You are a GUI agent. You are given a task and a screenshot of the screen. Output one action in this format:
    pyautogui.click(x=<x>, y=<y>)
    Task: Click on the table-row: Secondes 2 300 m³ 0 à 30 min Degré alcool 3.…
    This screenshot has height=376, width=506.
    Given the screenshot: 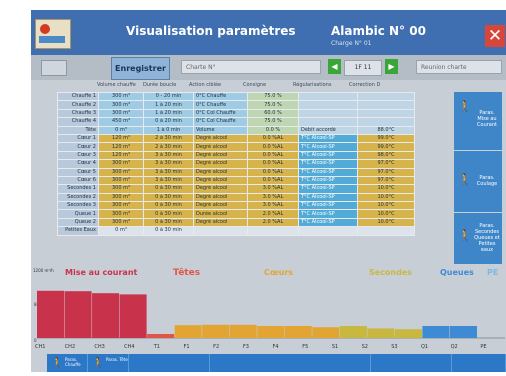 What is the action you would take?
    pyautogui.click(x=236, y=197)
    